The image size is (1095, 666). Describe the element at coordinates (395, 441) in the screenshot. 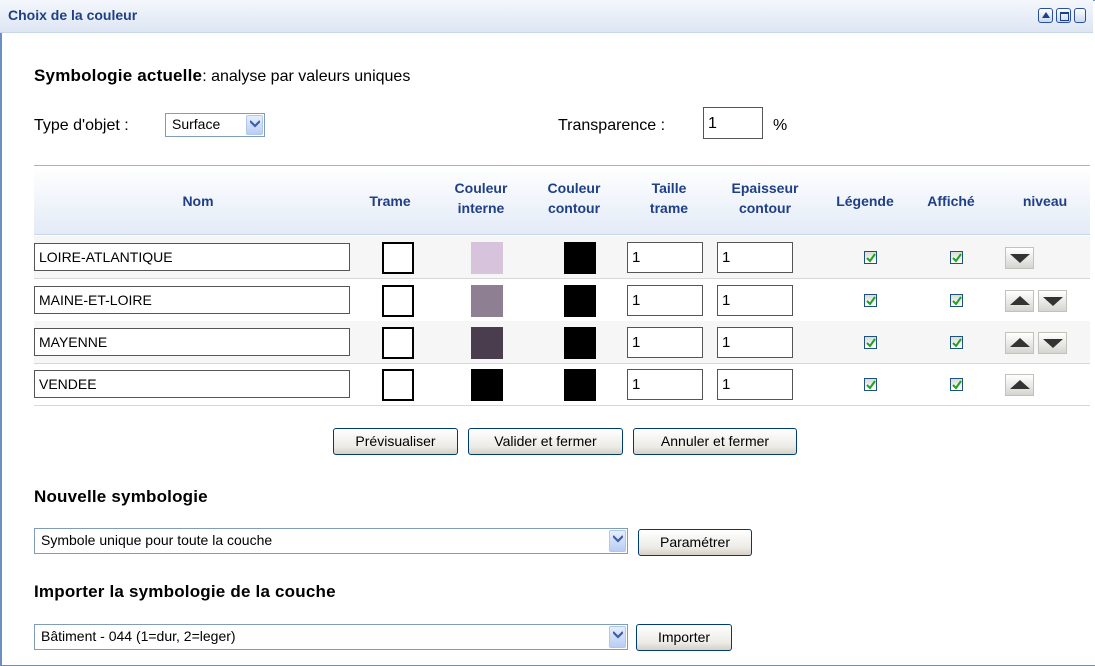

I see `previsualiser-button: Prévisualiser` at that location.